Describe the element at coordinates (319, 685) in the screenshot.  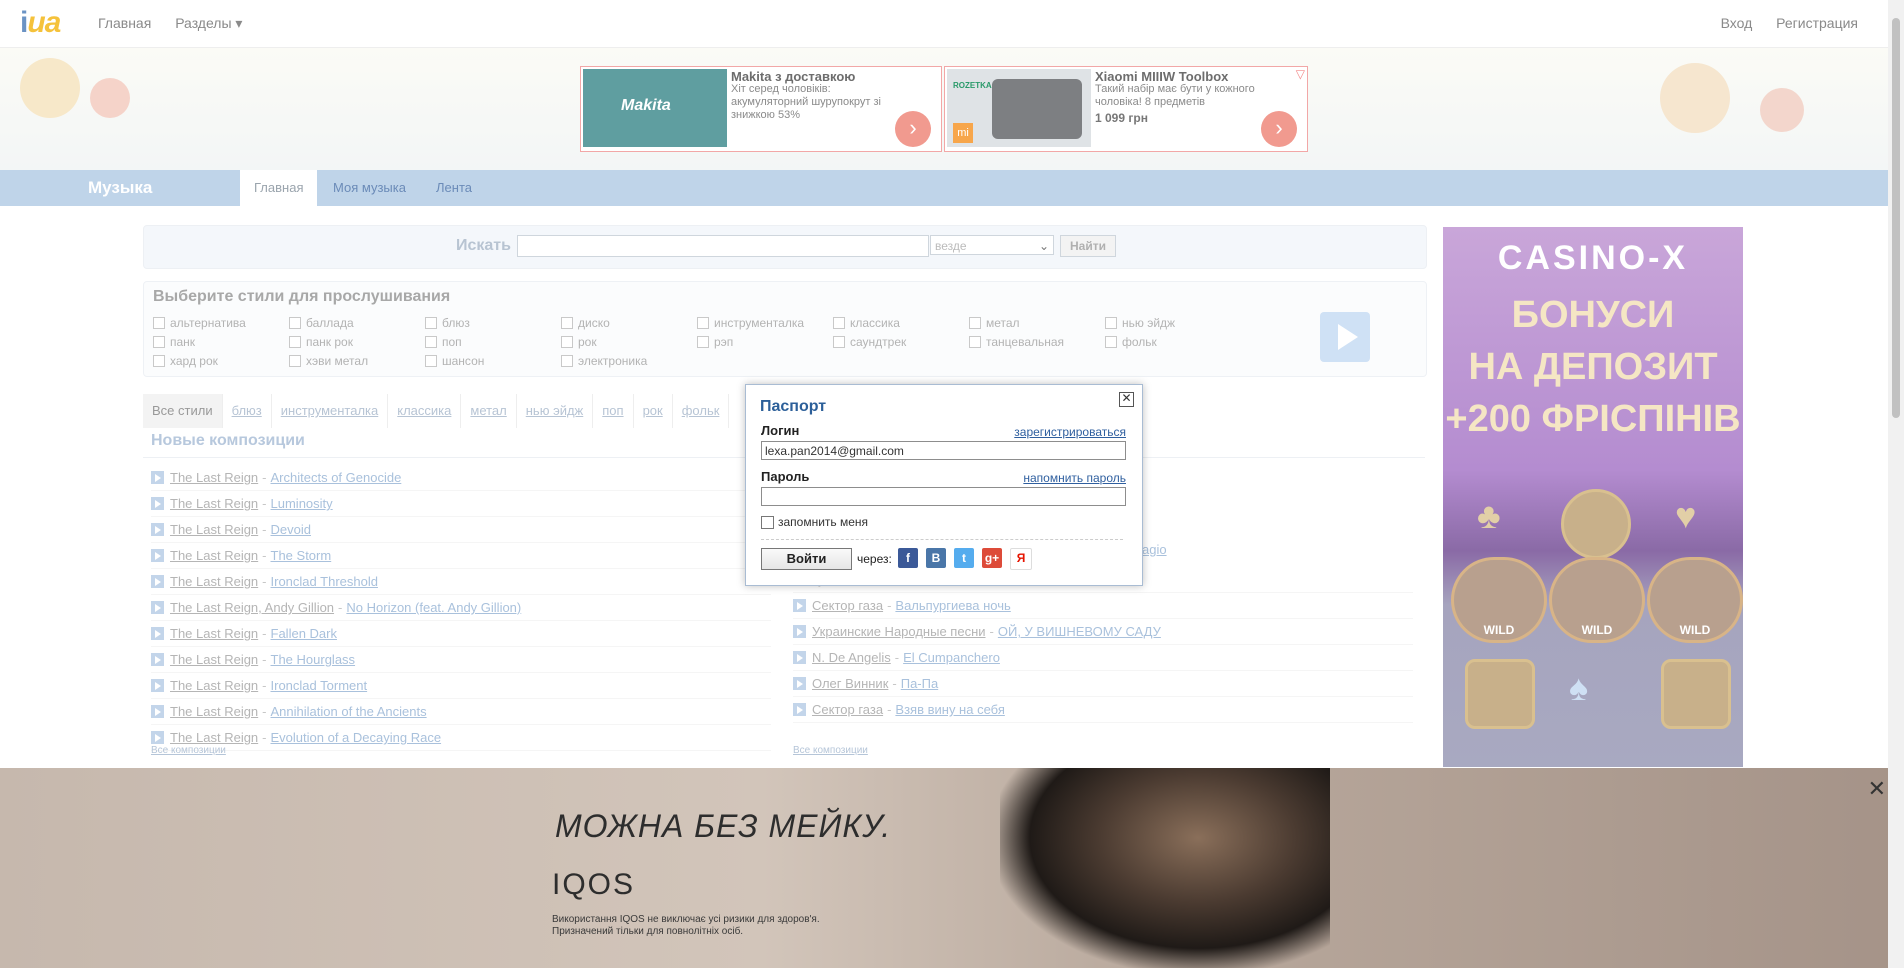
I see `song-link: Ironclad Torment` at that location.